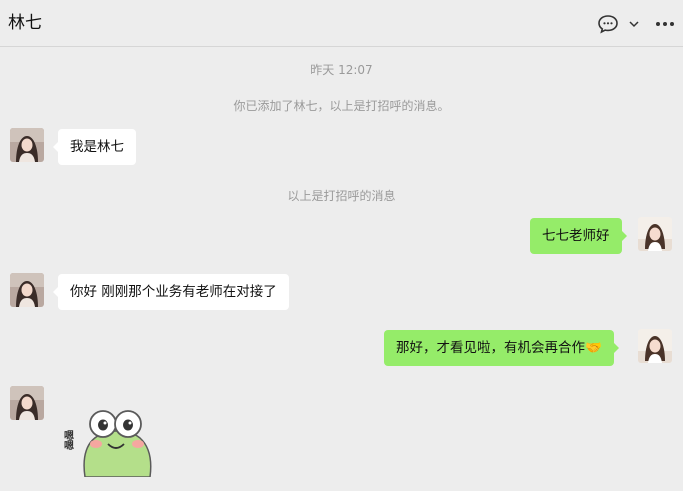 This screenshot has width=683, height=491. Describe the element at coordinates (171, 292) in the screenshot. I see `message-bubble: 你好 刚刚那个业务有老师在对接了` at that location.